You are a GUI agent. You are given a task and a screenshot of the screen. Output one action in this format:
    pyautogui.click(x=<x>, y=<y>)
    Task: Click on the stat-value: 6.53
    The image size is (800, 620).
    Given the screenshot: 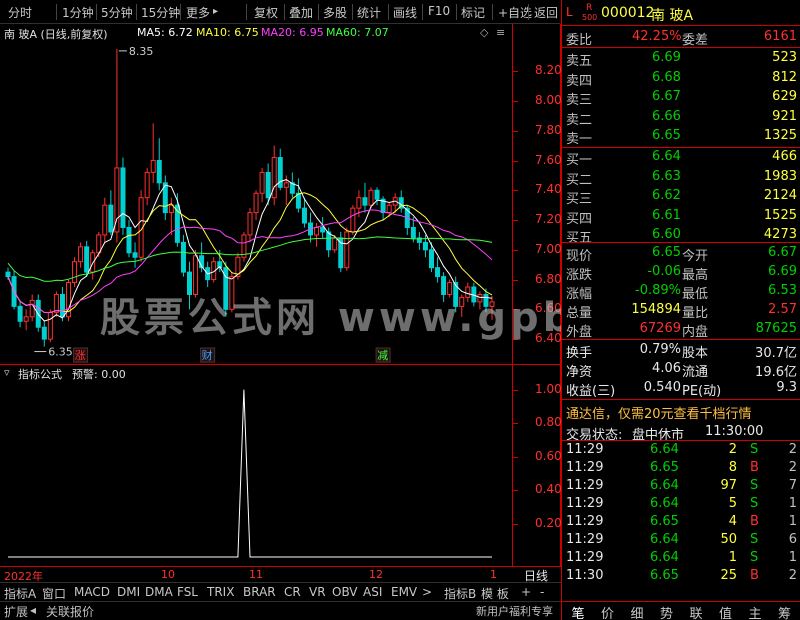 What is the action you would take?
    pyautogui.click(x=782, y=290)
    